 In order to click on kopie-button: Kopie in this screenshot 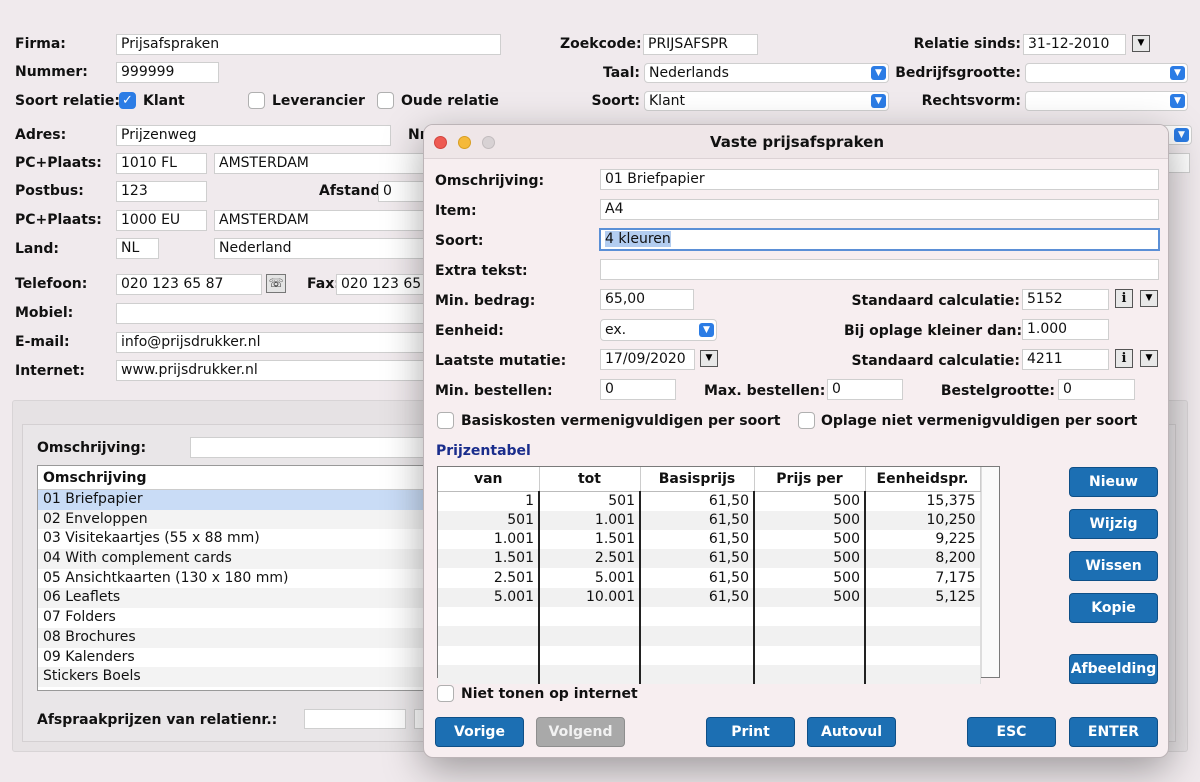, I will do `click(1113, 608)`.